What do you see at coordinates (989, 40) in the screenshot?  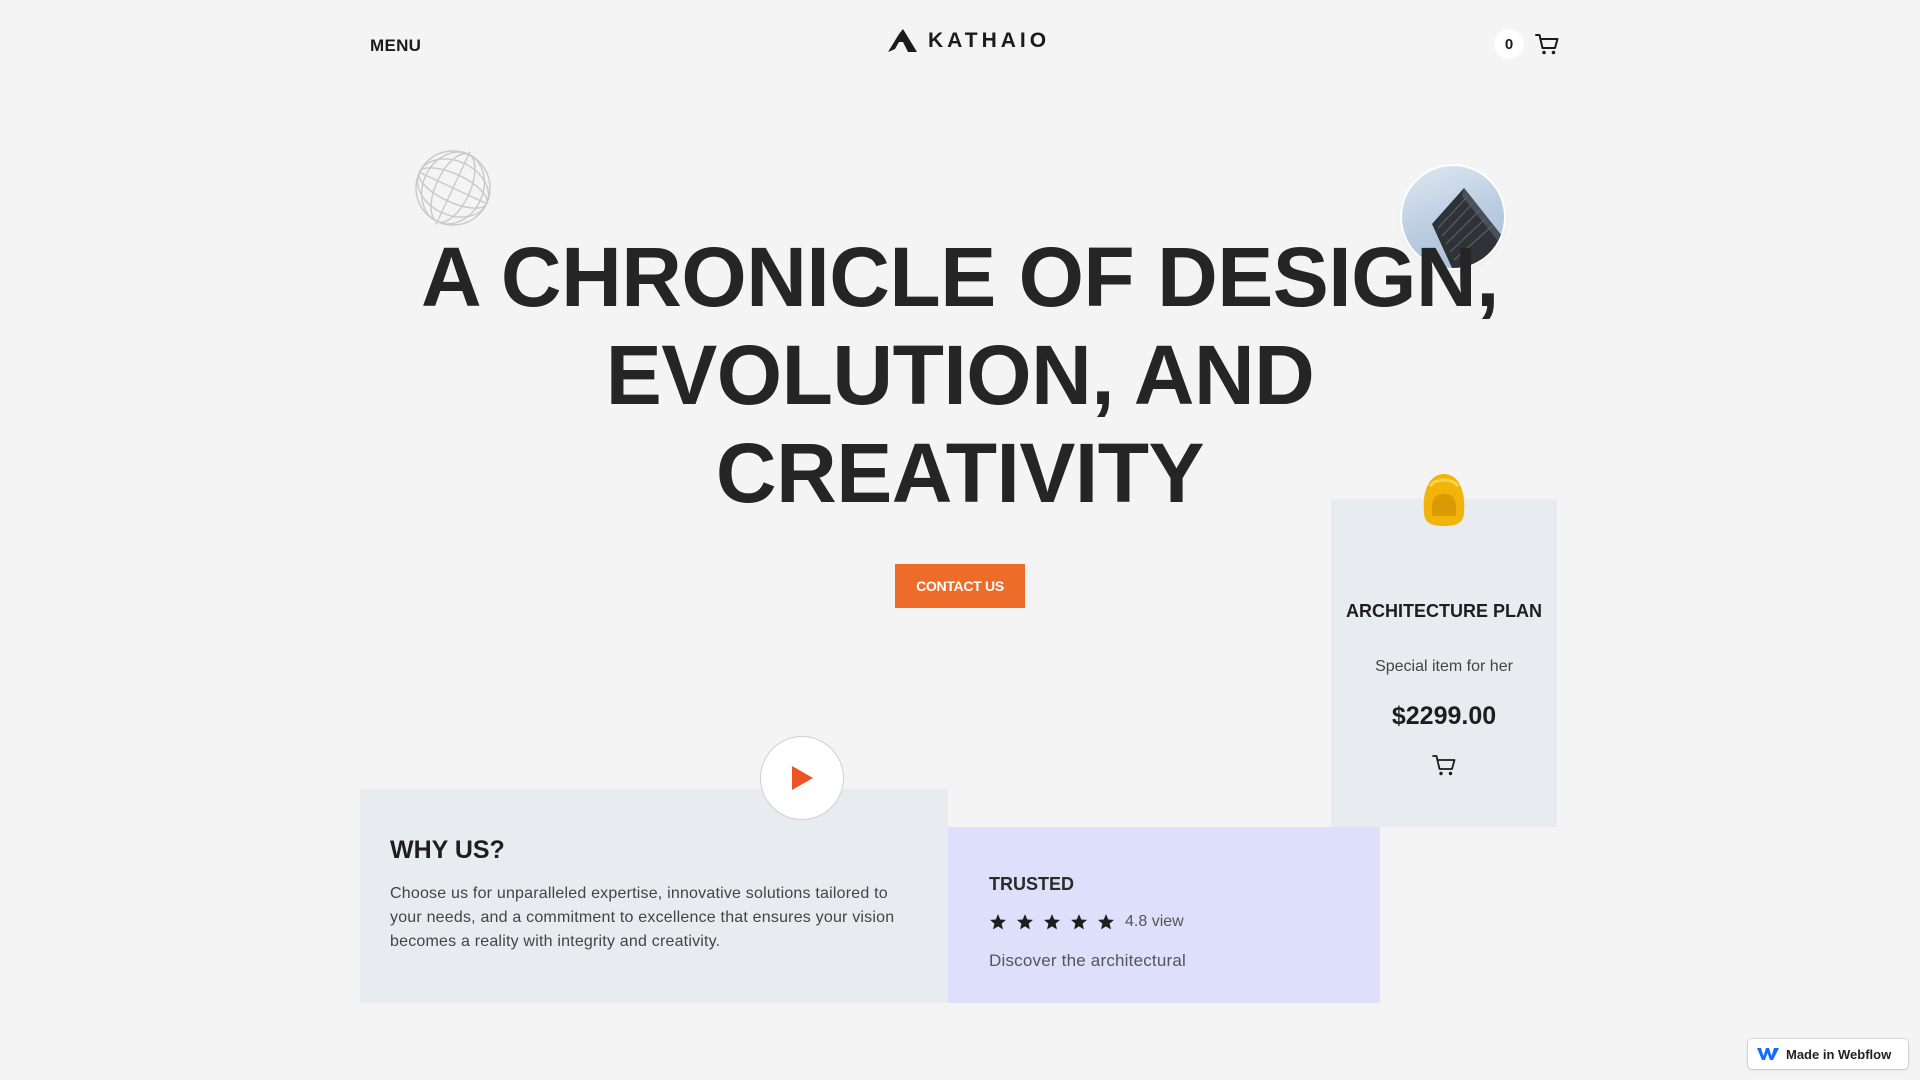 I see `logo-text: KATHAIO` at bounding box center [989, 40].